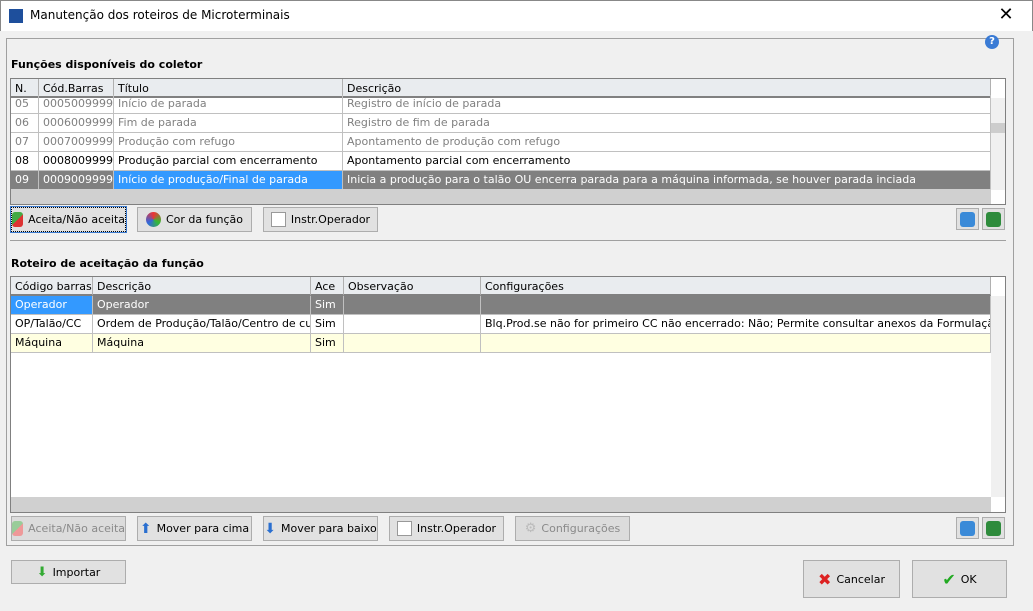 This screenshot has width=1033, height=611. Describe the element at coordinates (327, 286) in the screenshot. I see `column-header: Ace` at that location.